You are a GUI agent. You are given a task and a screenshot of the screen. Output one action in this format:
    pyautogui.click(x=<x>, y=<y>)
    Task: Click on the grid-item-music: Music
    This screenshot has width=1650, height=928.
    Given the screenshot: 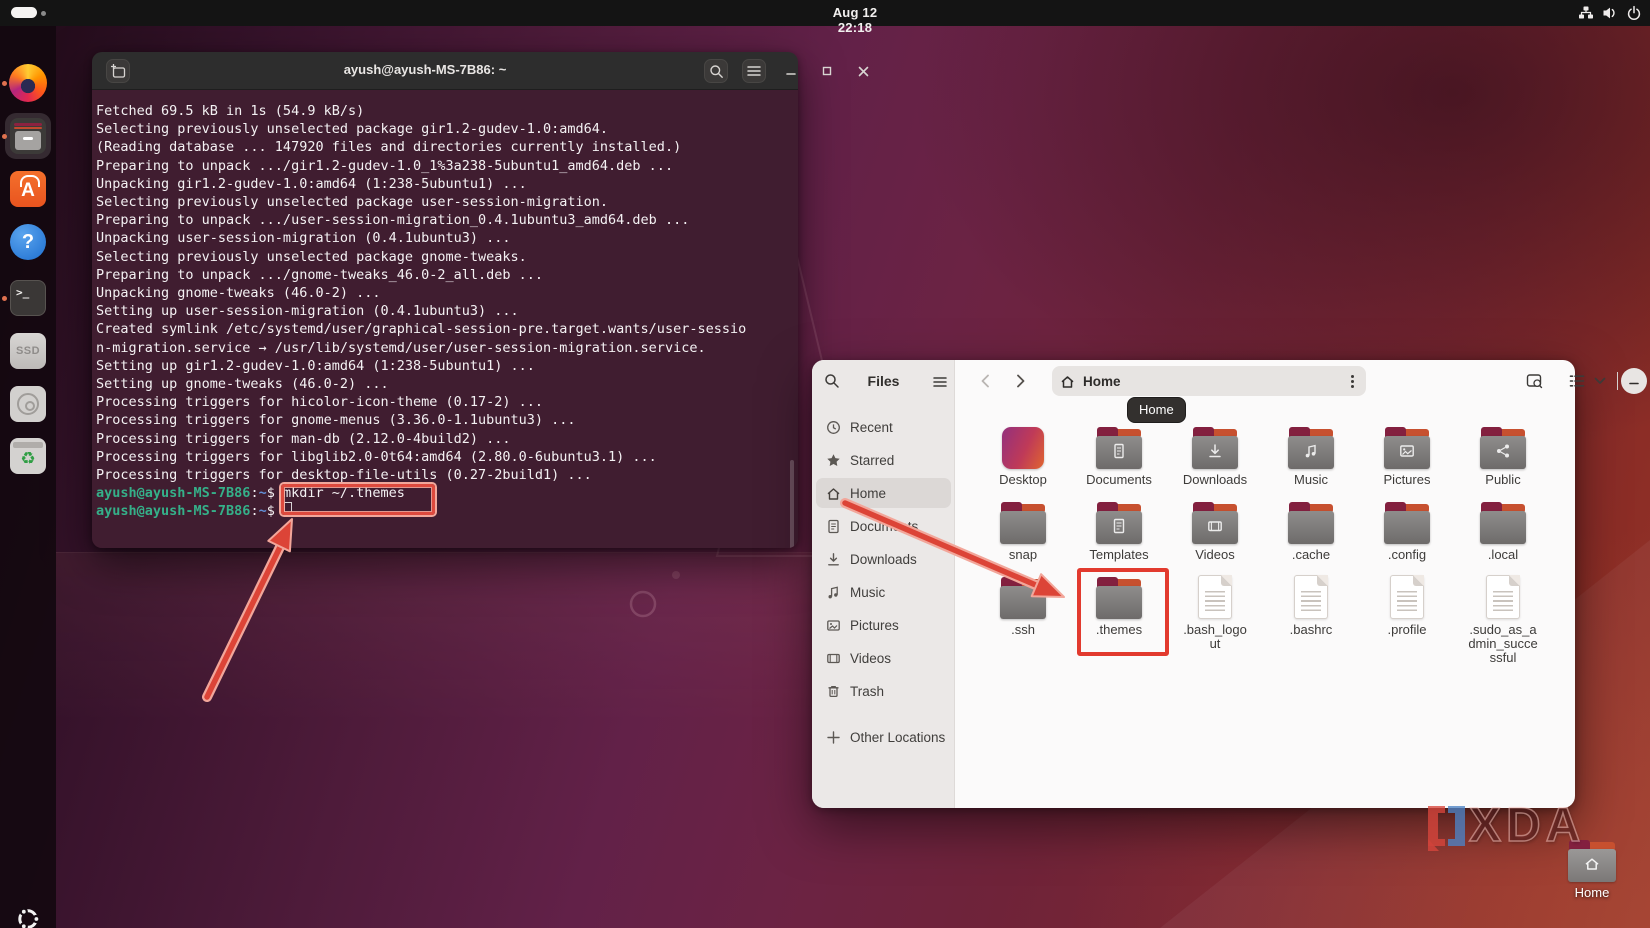 What is the action you would take?
    pyautogui.click(x=1311, y=455)
    